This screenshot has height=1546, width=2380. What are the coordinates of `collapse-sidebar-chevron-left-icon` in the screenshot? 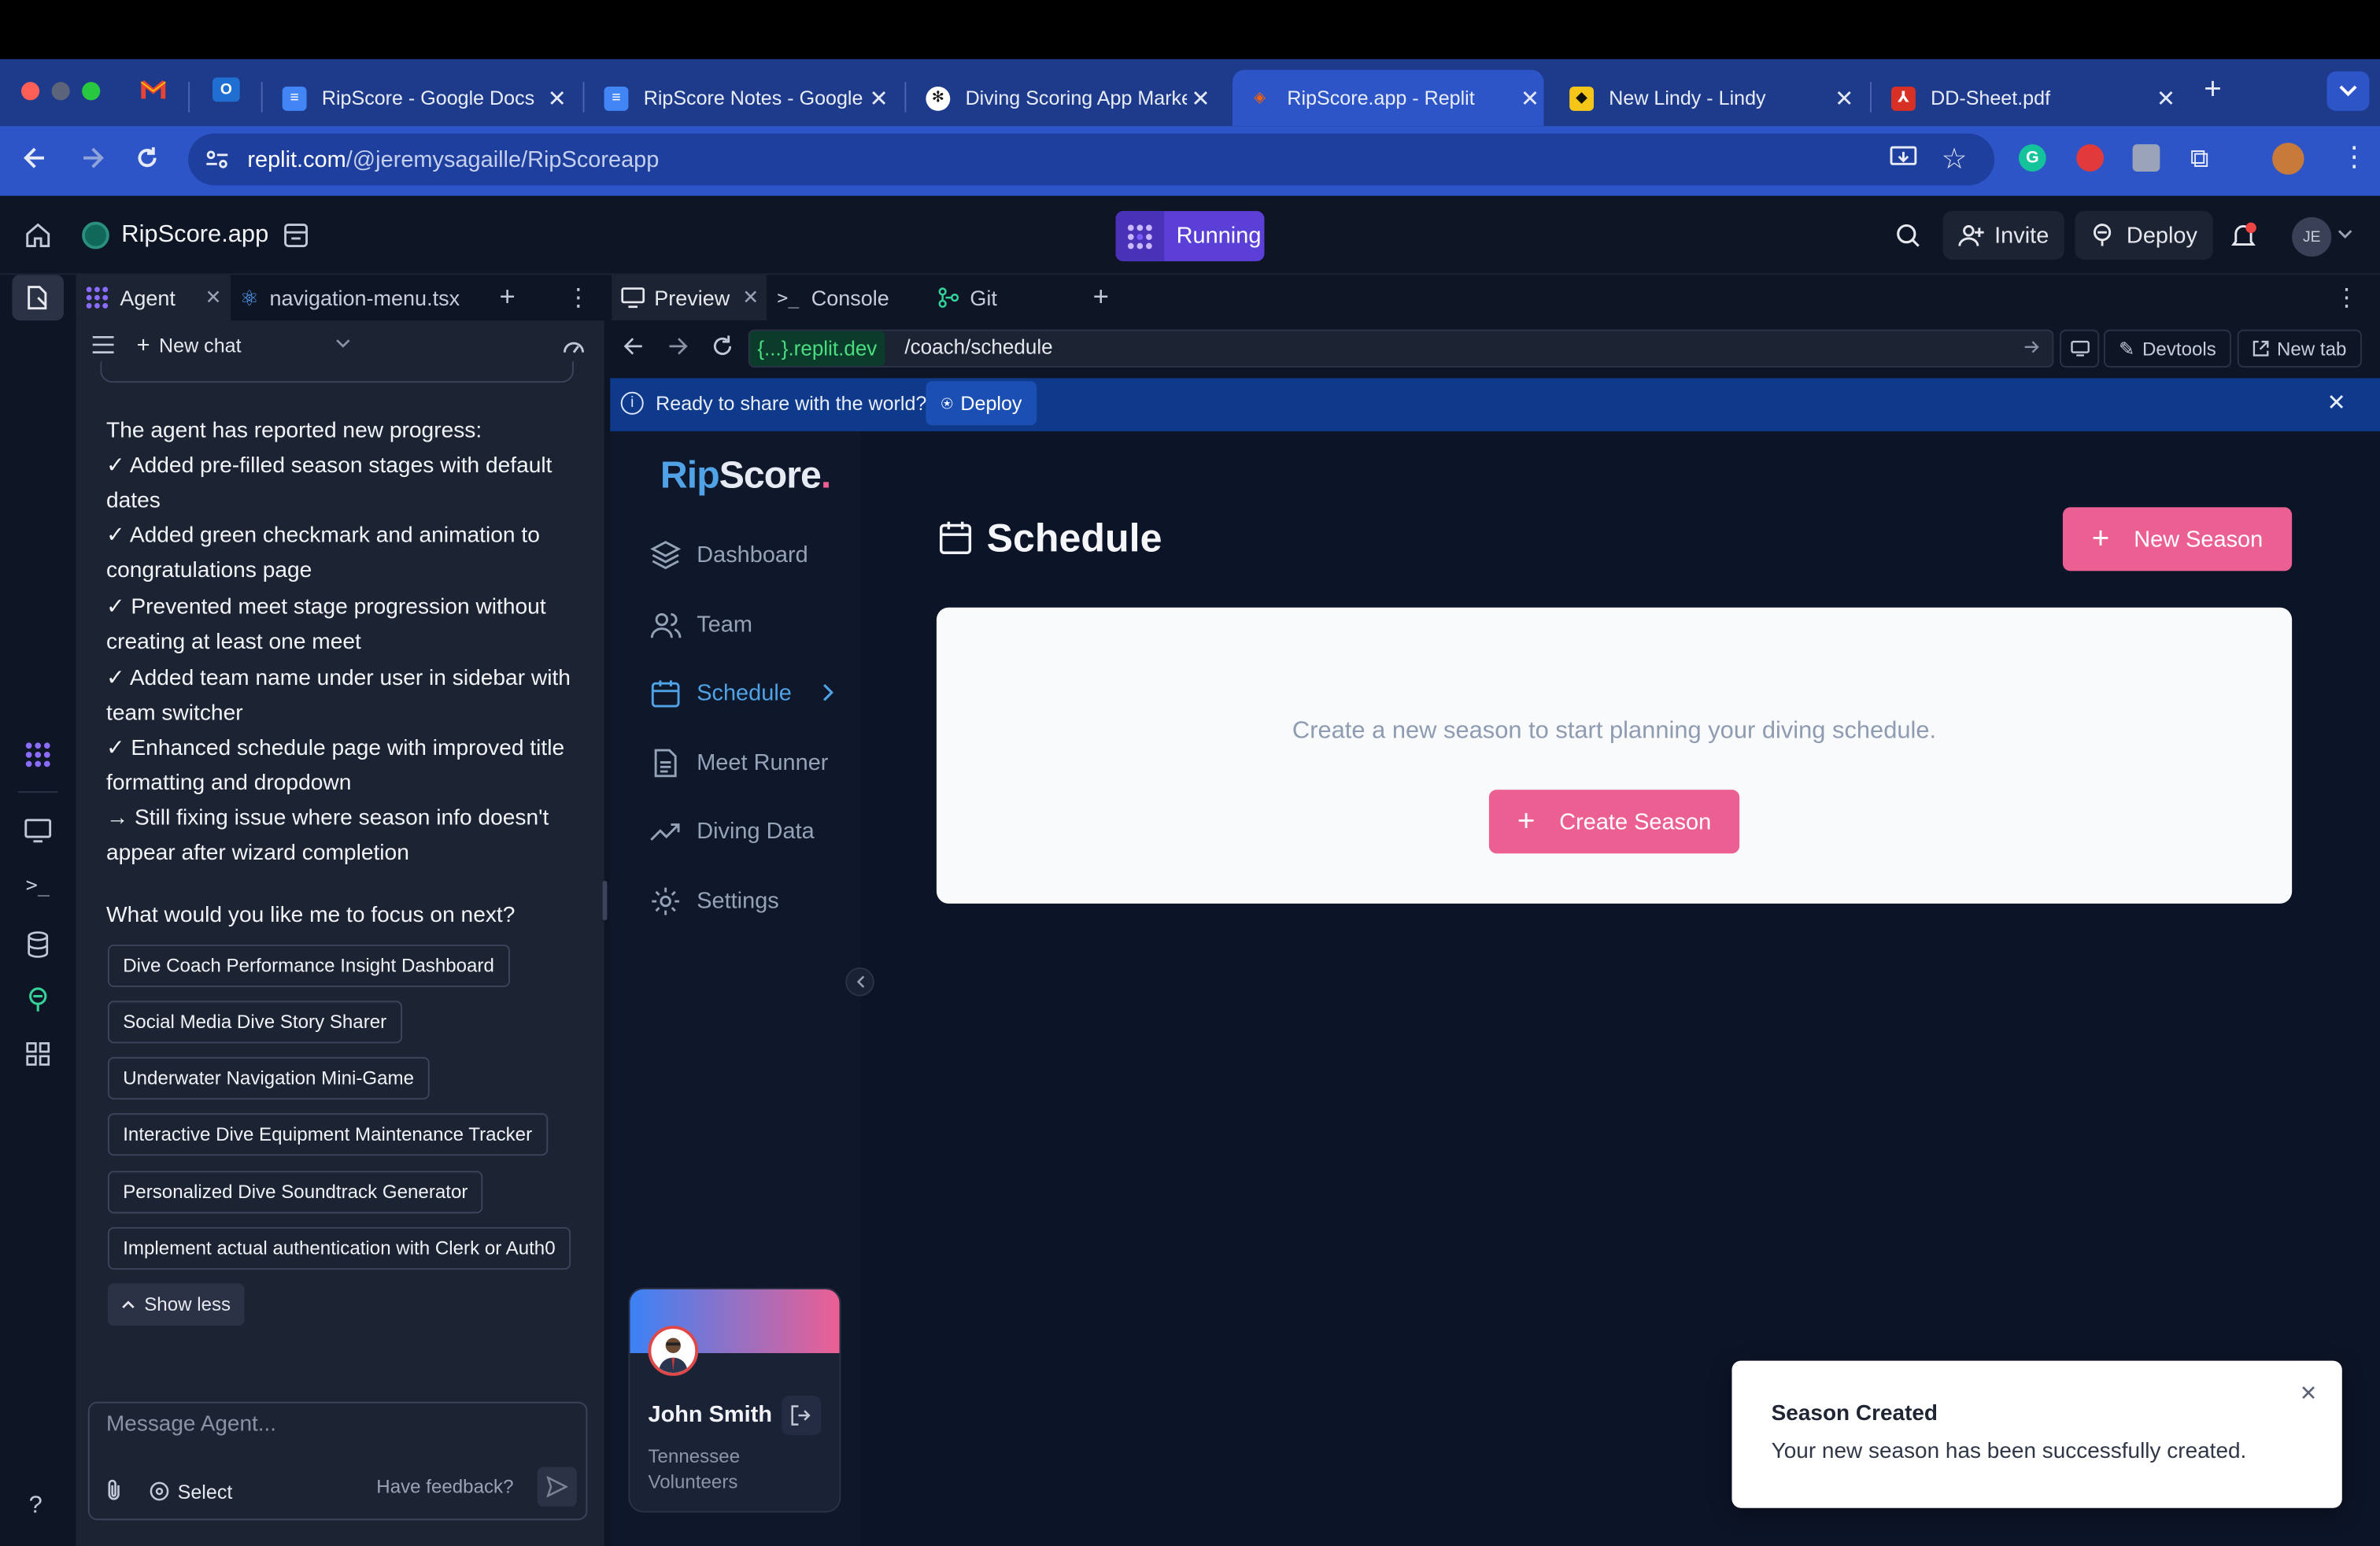 It's located at (859, 982).